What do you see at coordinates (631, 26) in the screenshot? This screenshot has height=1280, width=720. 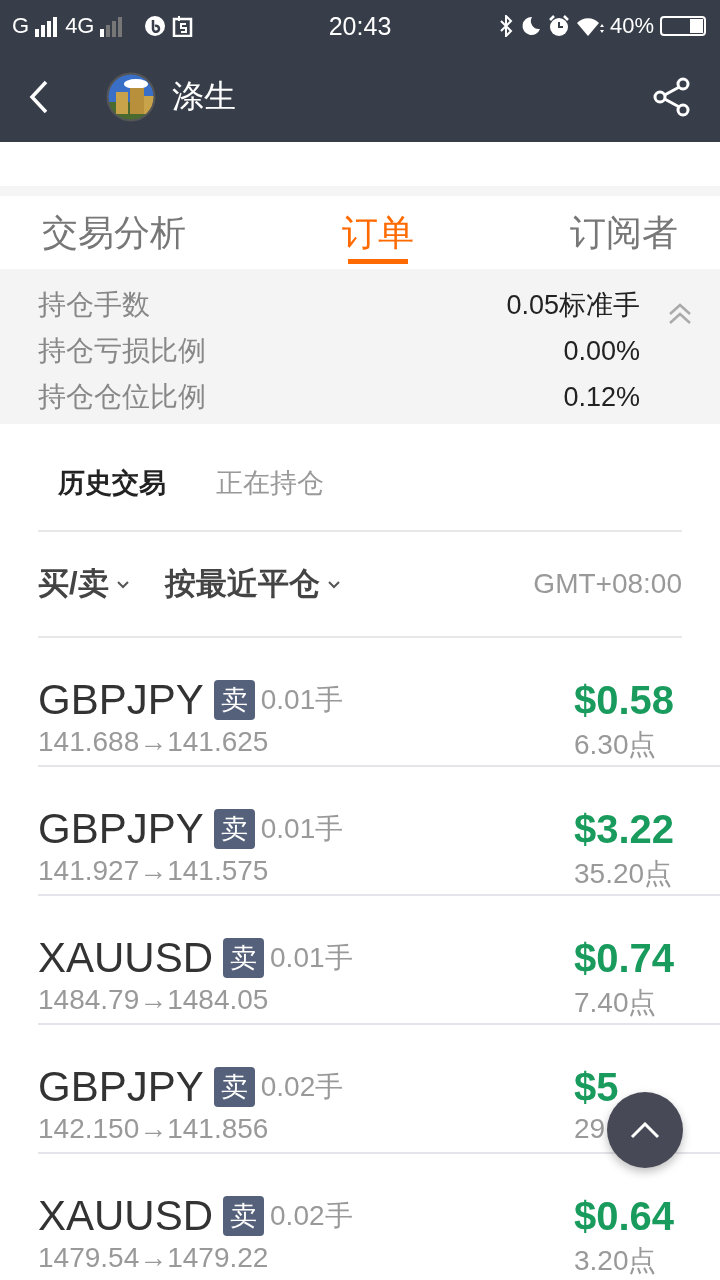 I see `battery-percent: 40%` at bounding box center [631, 26].